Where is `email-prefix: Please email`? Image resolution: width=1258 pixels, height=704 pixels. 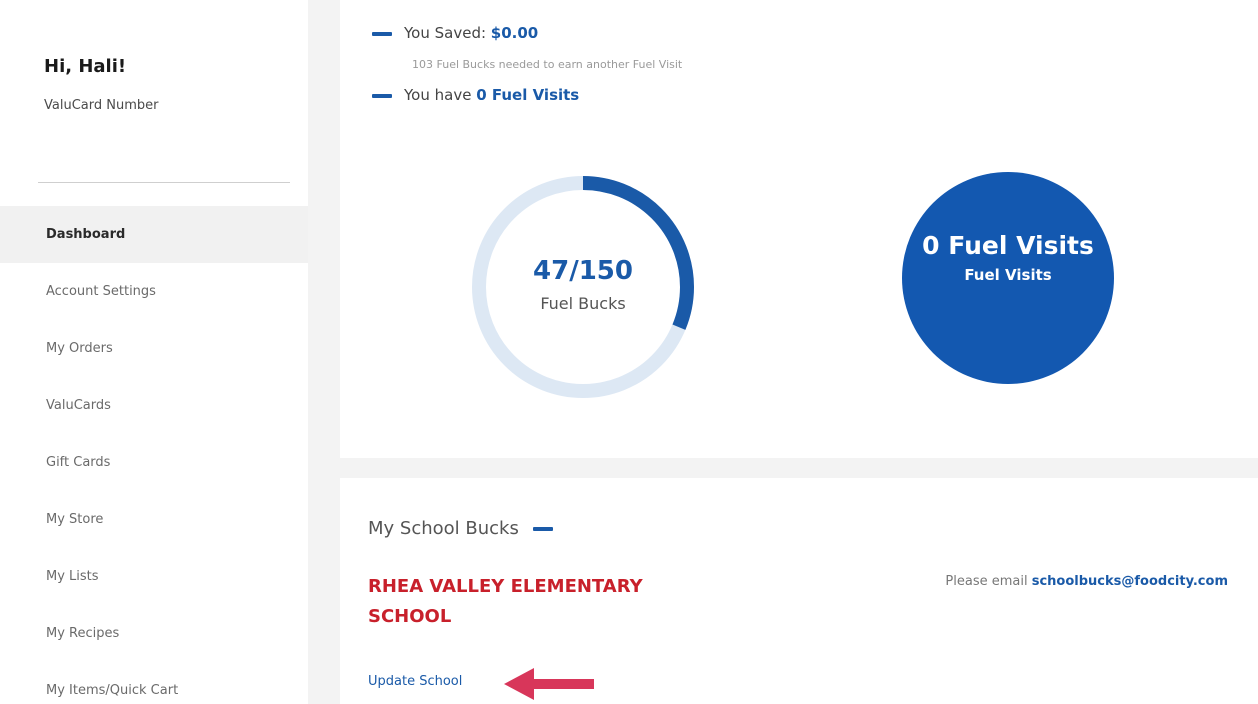
email-prefix: Please email is located at coordinates (988, 581).